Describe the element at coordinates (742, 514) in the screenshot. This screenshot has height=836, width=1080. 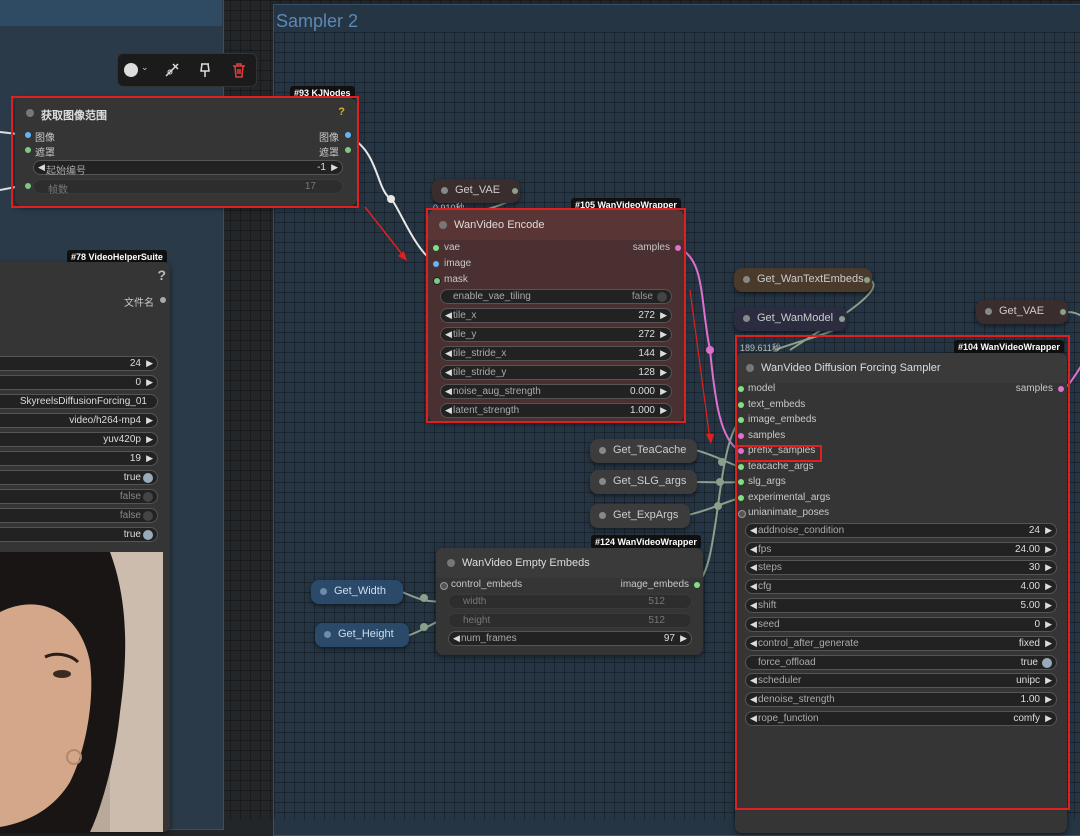
I see `input-unianimate-poses-dot` at that location.